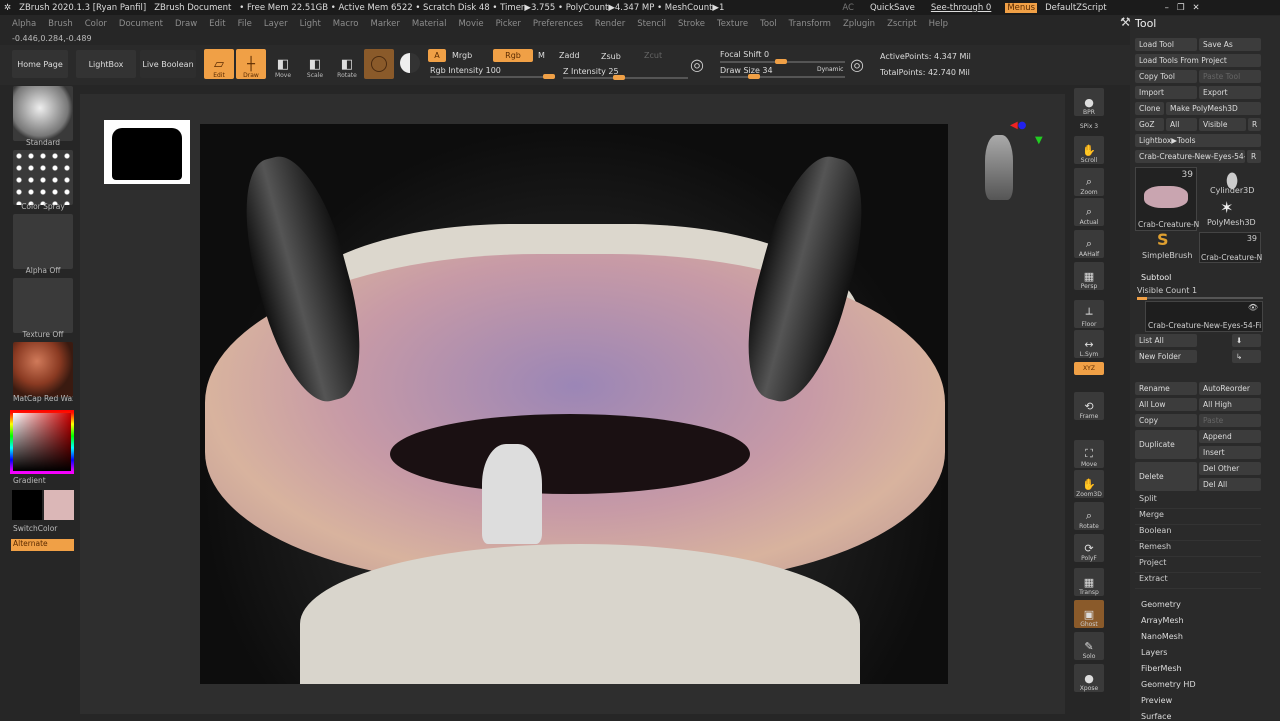 This screenshot has width=1280, height=721. Describe the element at coordinates (651, 24) in the screenshot. I see `menu-stencil: Stencil` at that location.